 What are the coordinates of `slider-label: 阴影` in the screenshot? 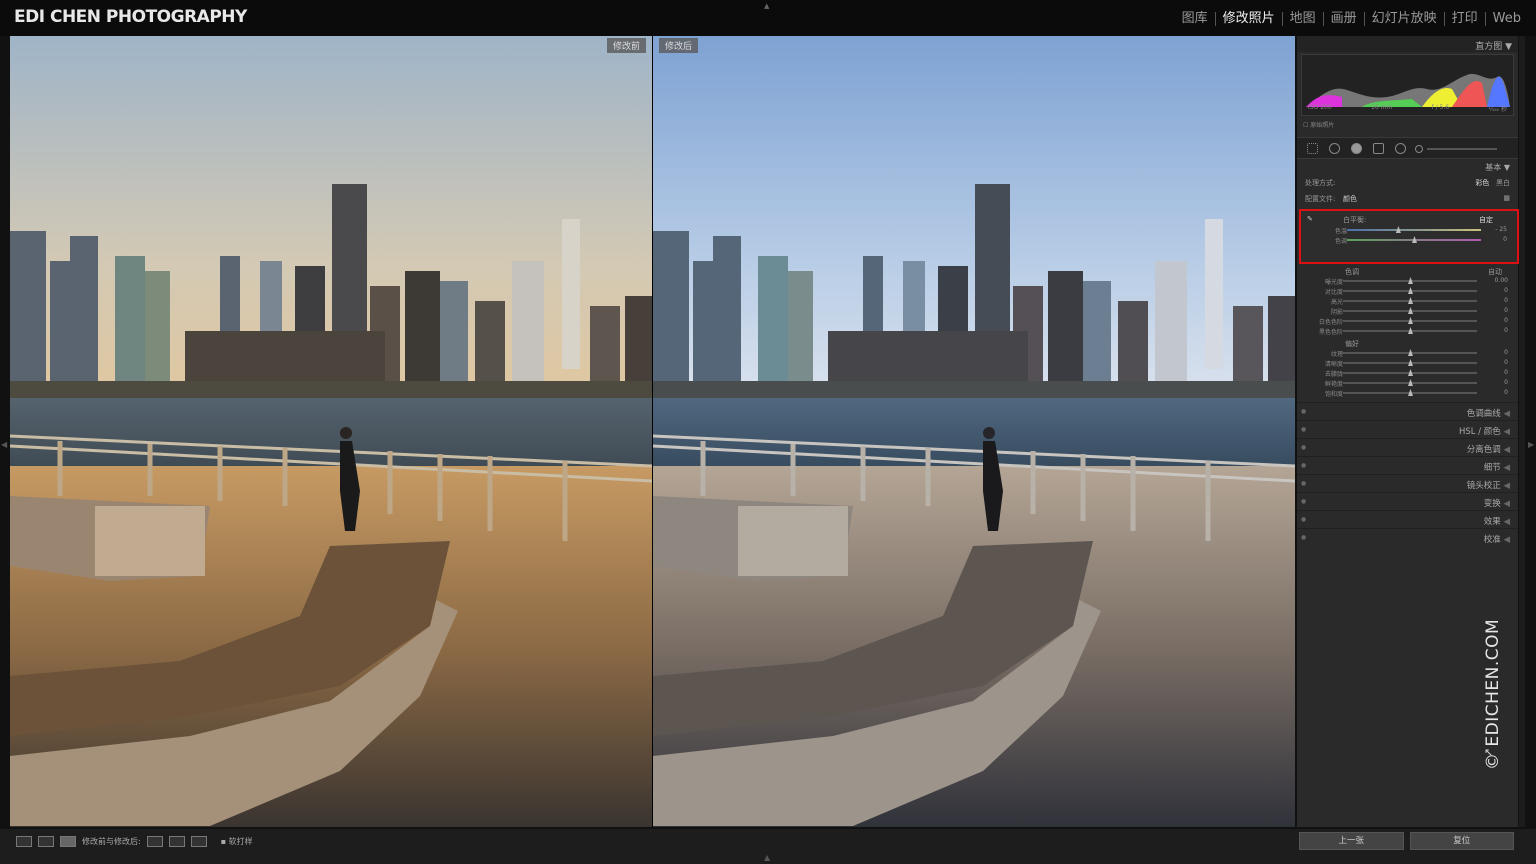 It's located at (1336, 312).